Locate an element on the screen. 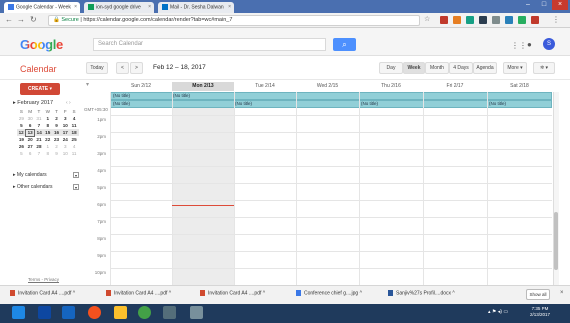 This screenshot has height=323, width=570. system-clock: 7:35 PM 2/13/2017 is located at coordinates (540, 312).